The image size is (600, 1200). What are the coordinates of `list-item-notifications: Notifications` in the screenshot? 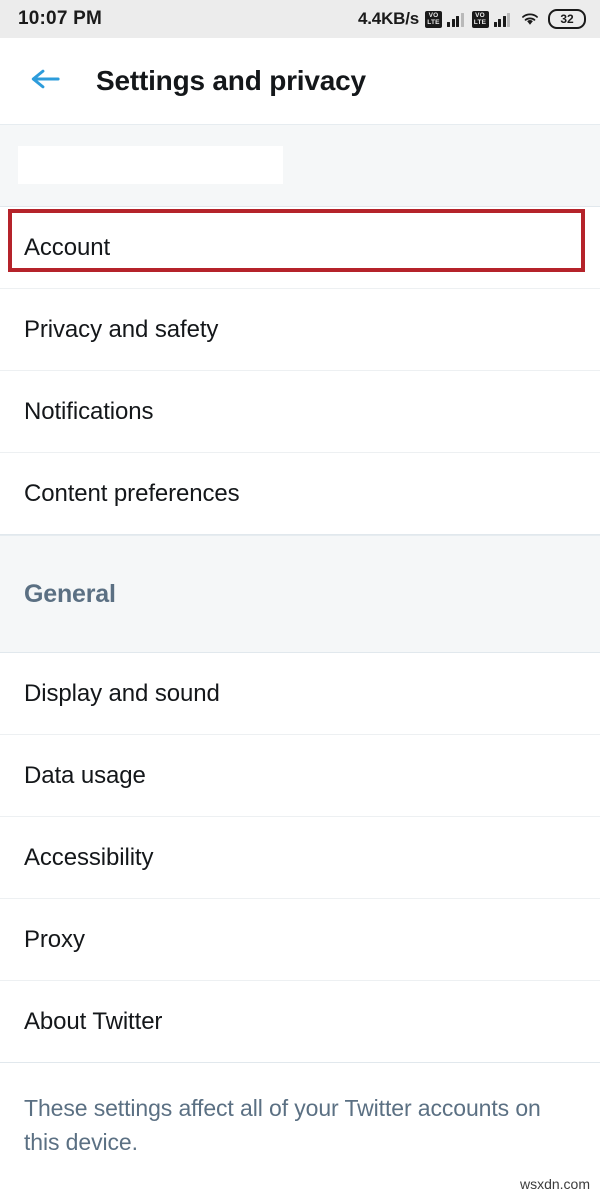 It's located at (300, 412).